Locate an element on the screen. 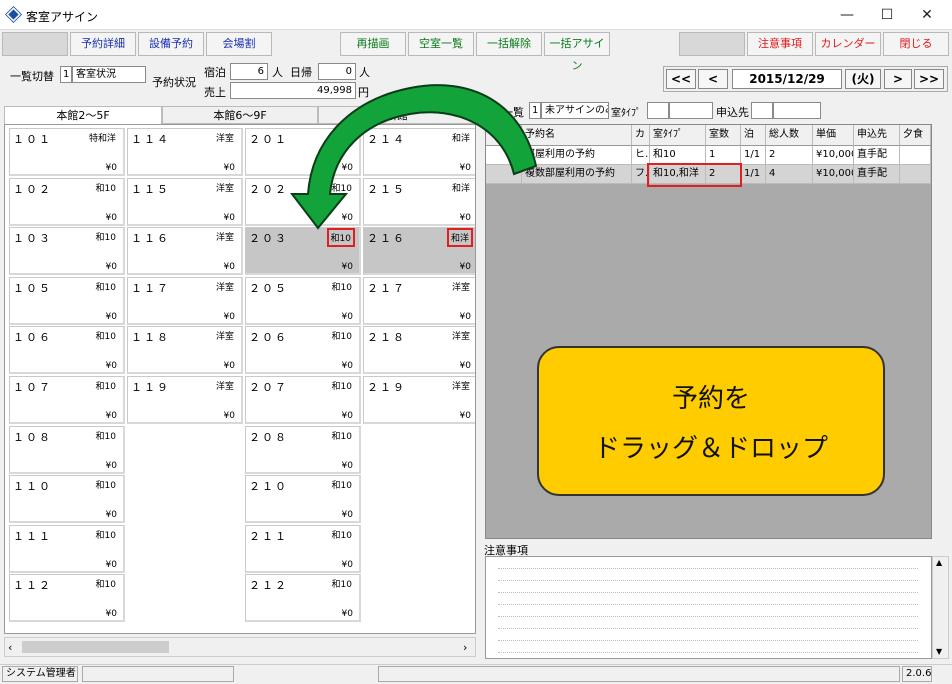 The height and width of the screenshot is (684, 952). column-header: カ is located at coordinates (641, 135).